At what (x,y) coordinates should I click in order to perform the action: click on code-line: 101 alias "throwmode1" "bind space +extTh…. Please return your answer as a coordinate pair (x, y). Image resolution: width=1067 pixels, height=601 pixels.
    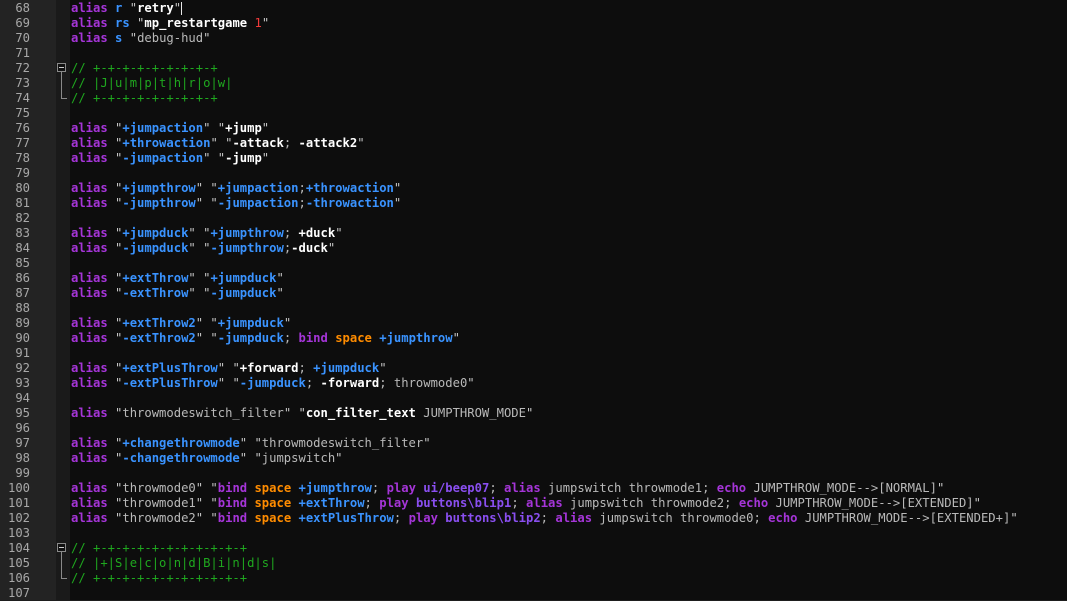
    Looking at the image, I should click on (533, 503).